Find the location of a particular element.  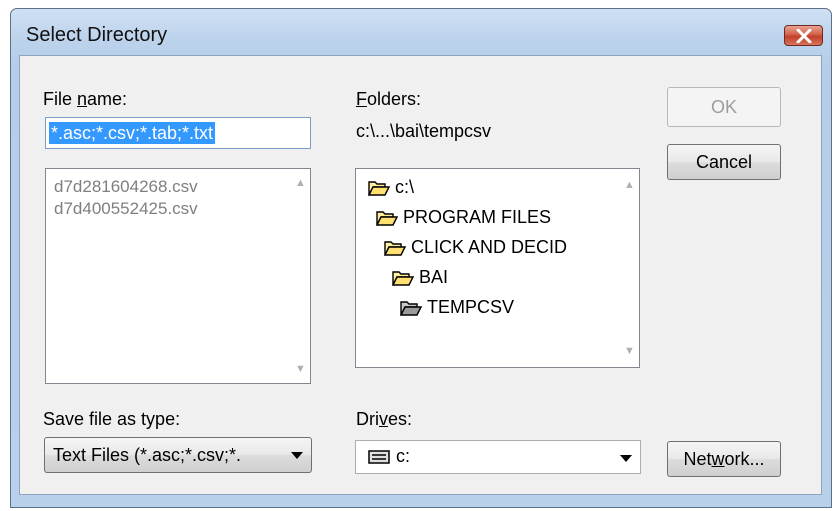

folder-item-c: c:\ is located at coordinates (391, 187).